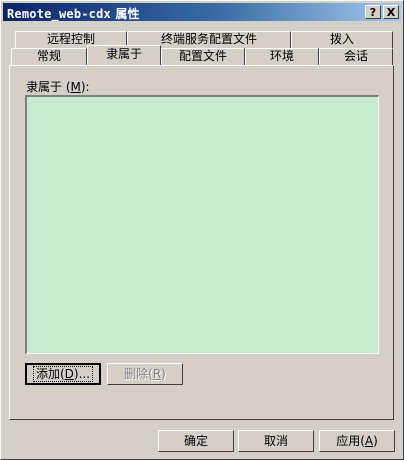 The width and height of the screenshot is (404, 460). Describe the element at coordinates (75, 87) in the screenshot. I see `member-of-mnemonic: M` at that location.